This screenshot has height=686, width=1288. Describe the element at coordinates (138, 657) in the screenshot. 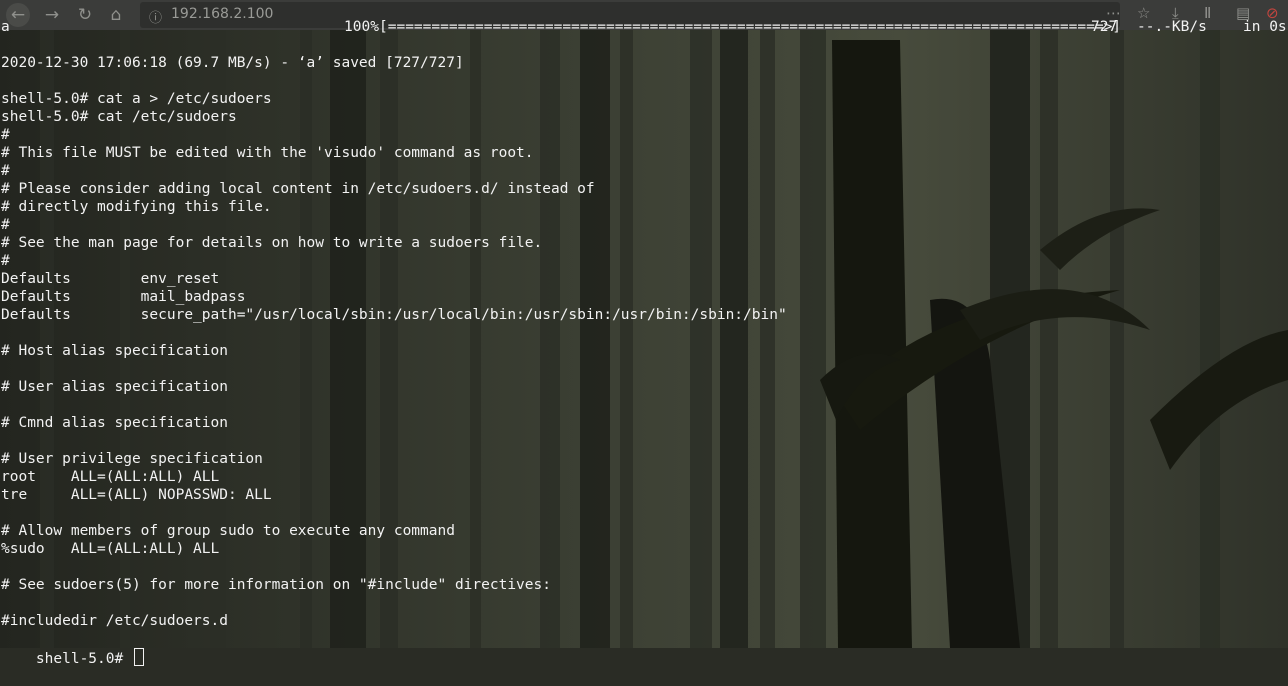

I see `text-cursor` at that location.